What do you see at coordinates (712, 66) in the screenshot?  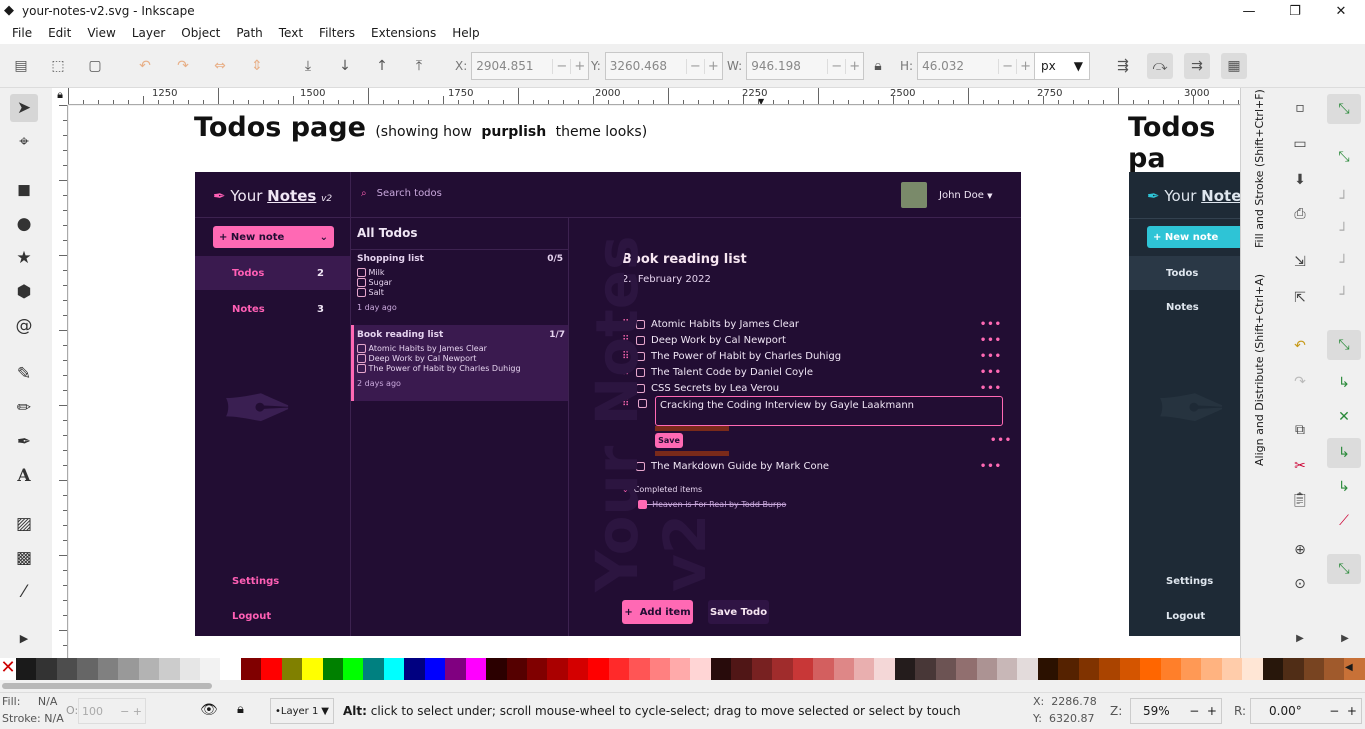 I see `y-increment: +` at bounding box center [712, 66].